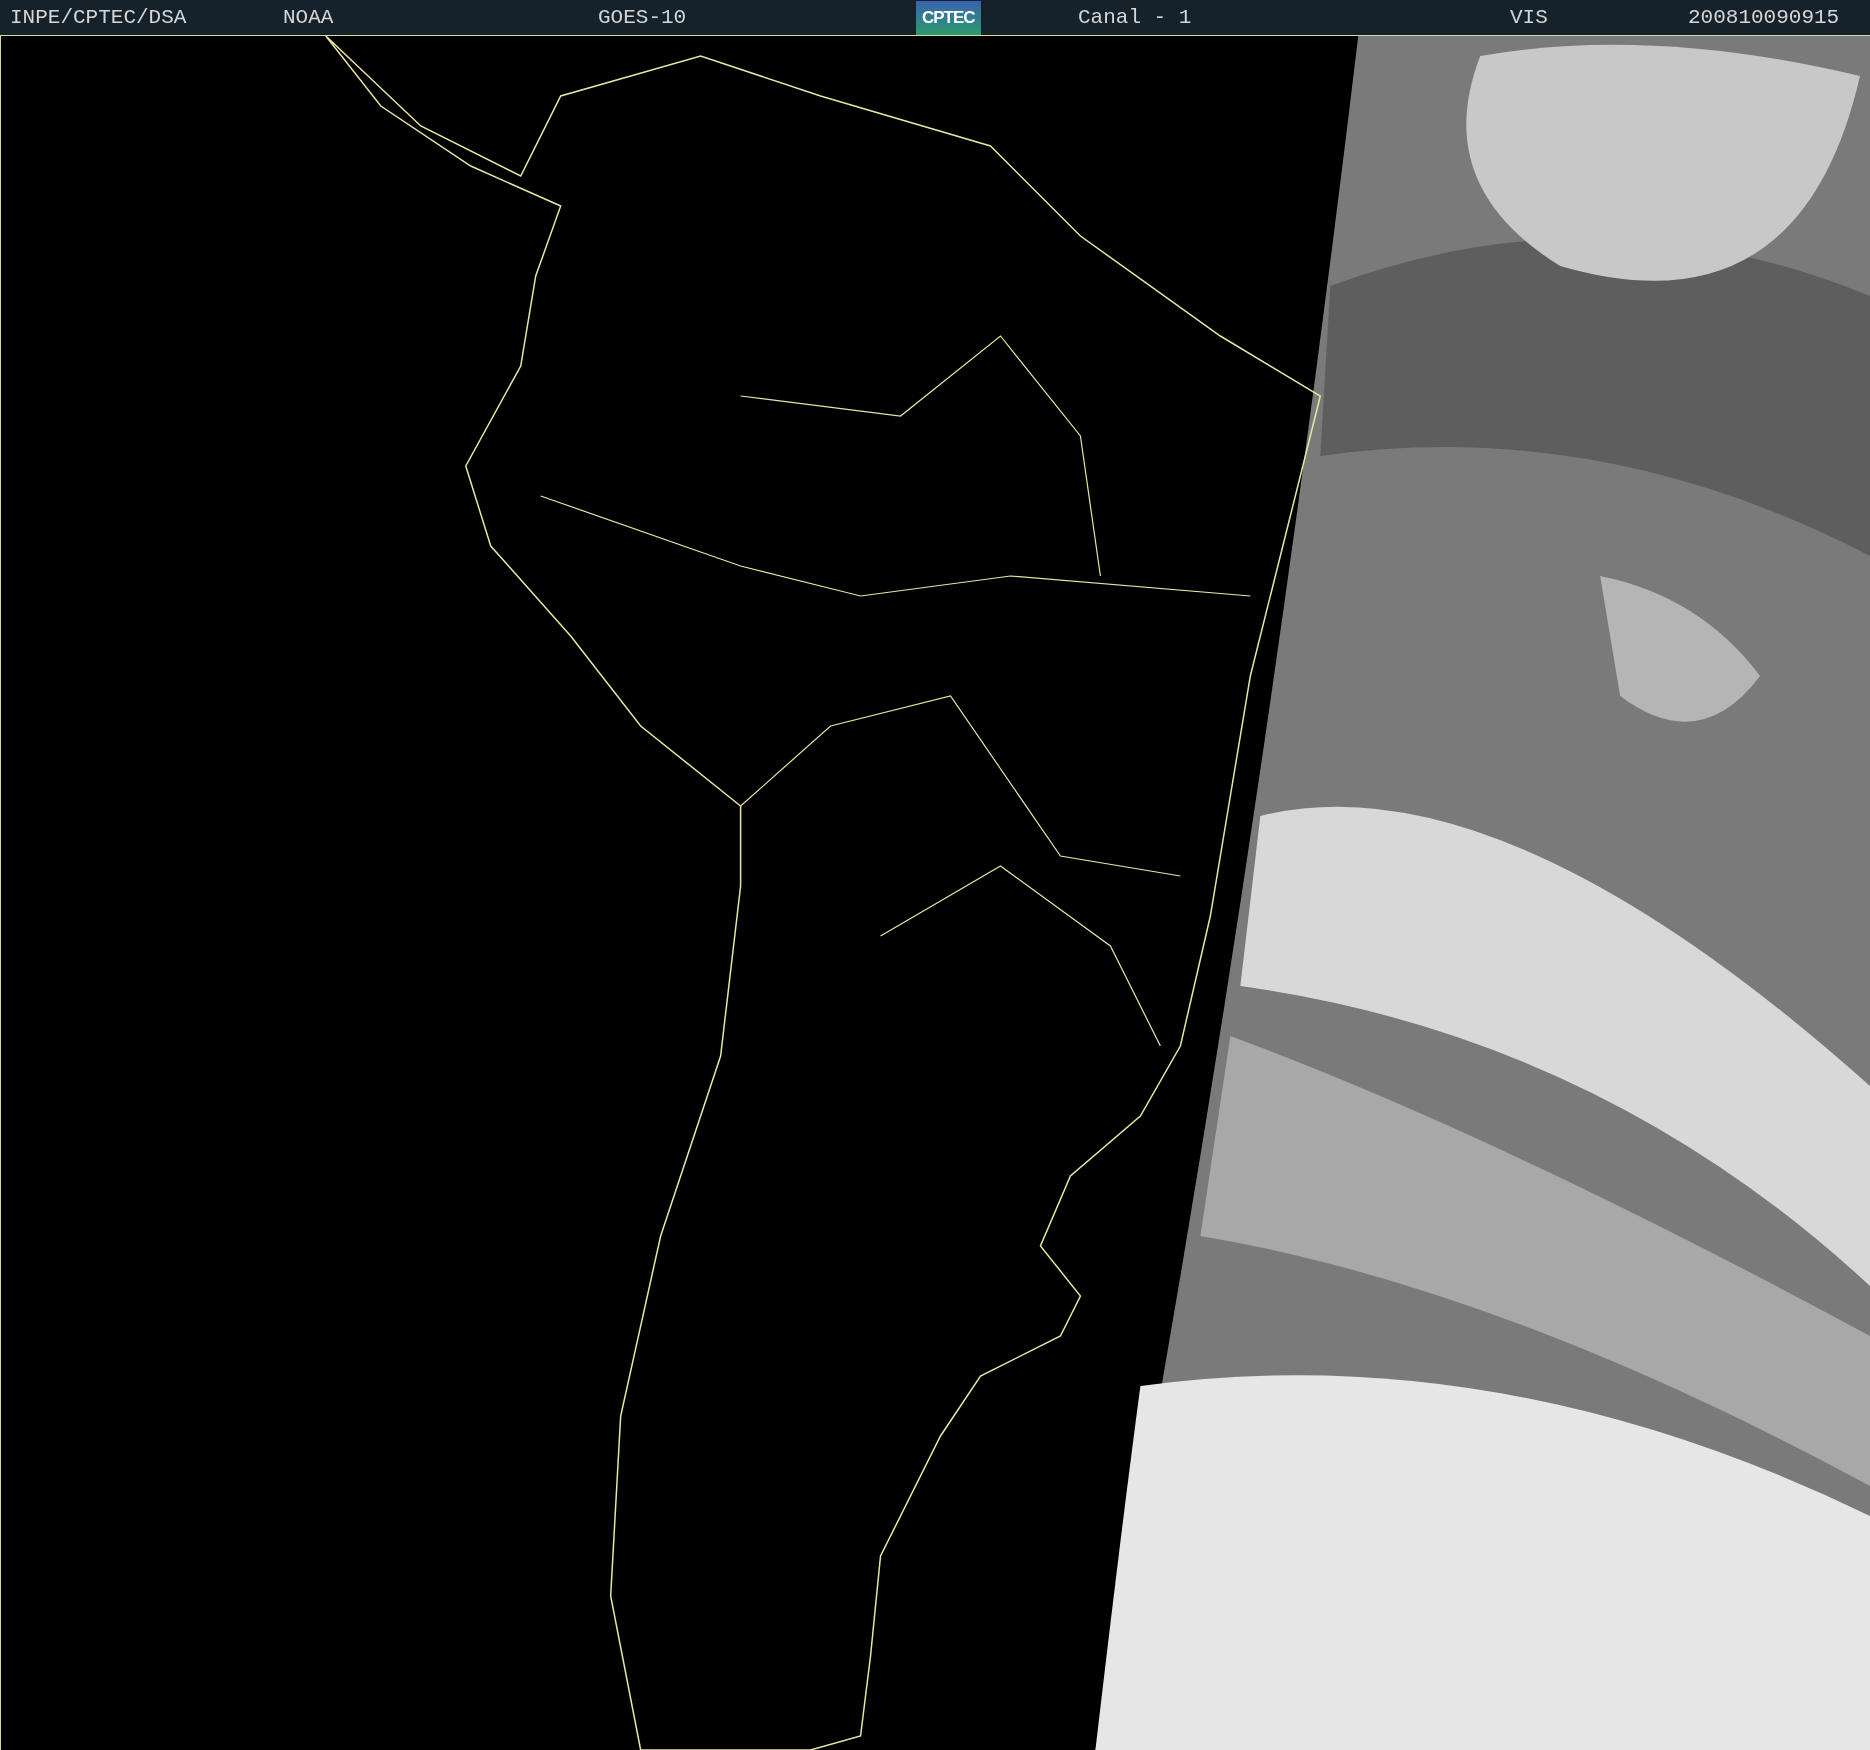  I want to click on agency-label: NOAA, so click(308, 17).